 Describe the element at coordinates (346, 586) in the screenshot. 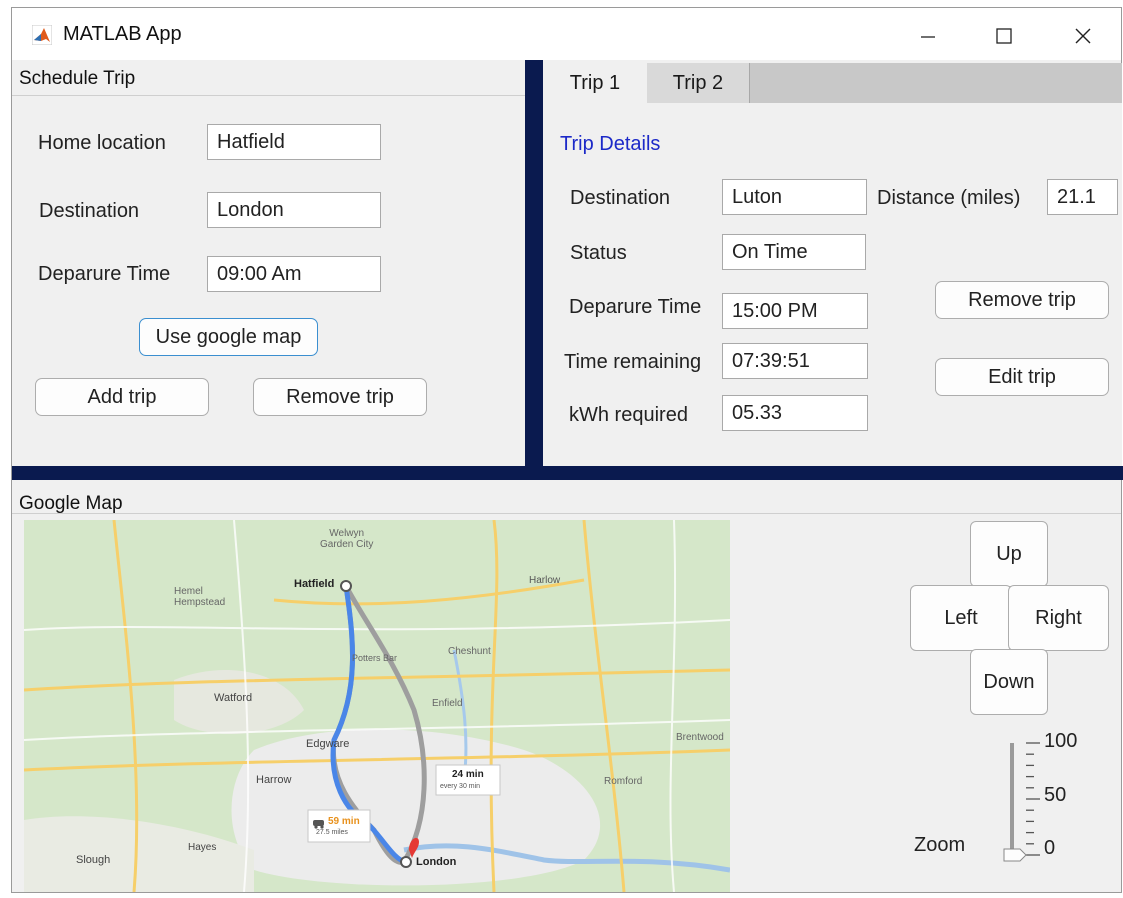

I see `origin-marker` at that location.